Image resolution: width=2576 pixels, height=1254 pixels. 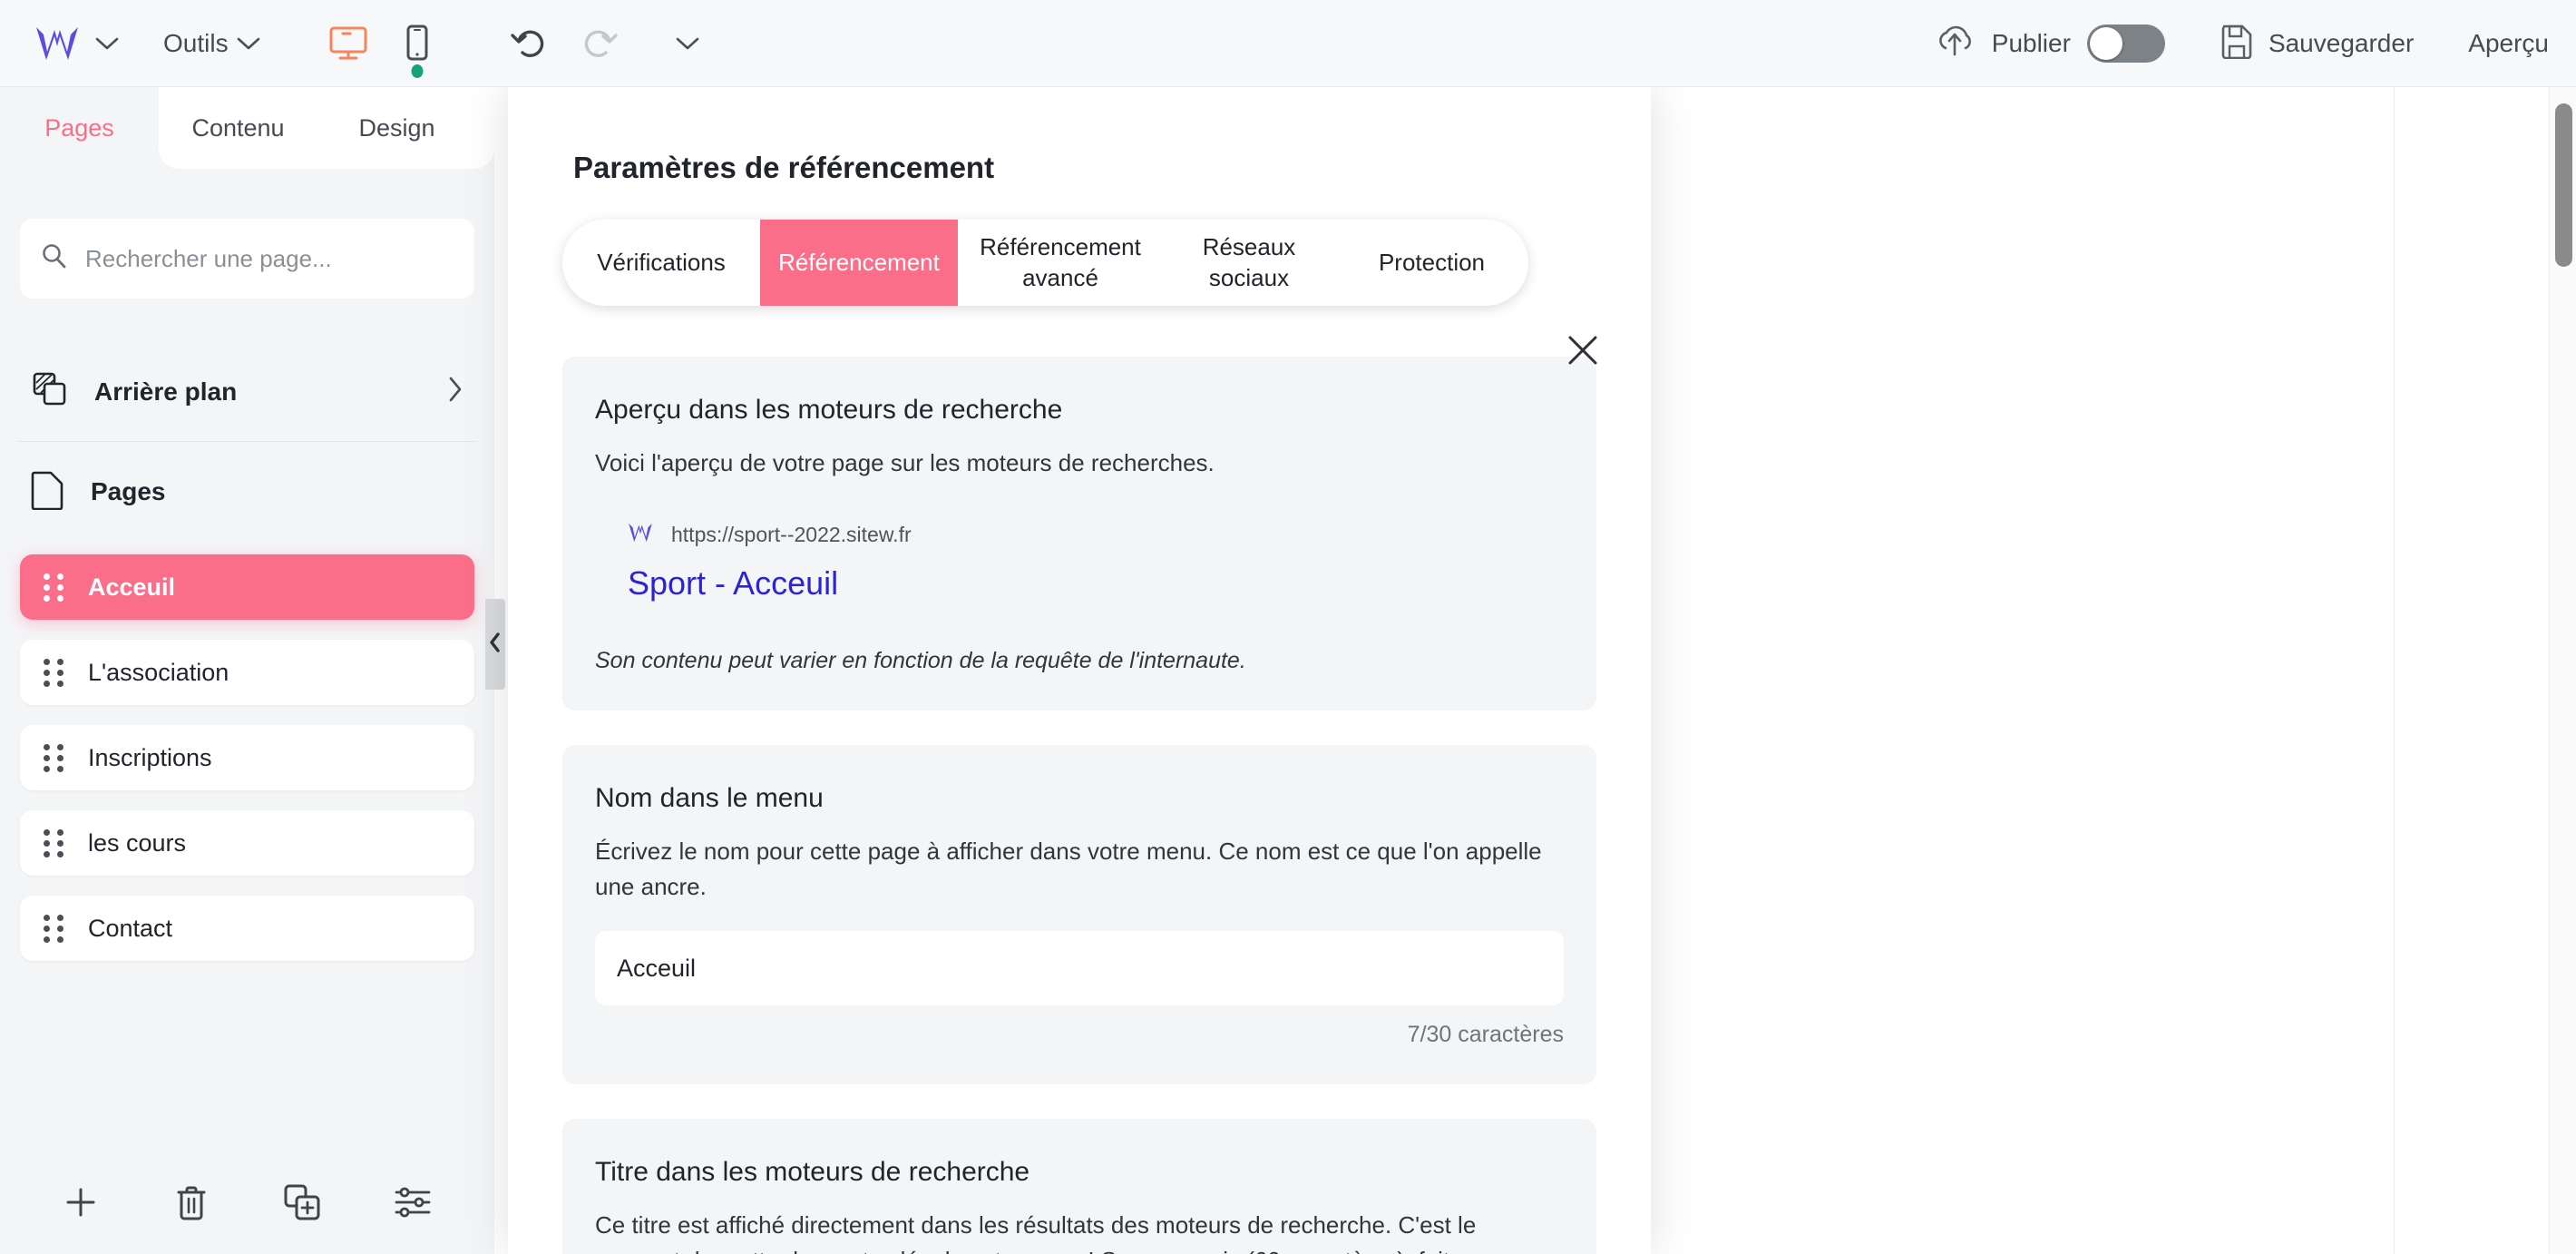 I want to click on history-controls, so click(x=609, y=43).